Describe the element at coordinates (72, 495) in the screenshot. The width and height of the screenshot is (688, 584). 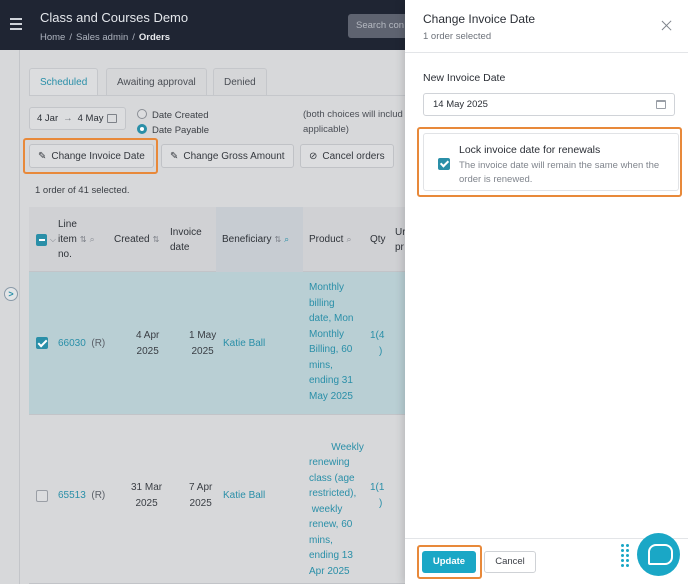
I see `line-item-link: 65513` at that location.